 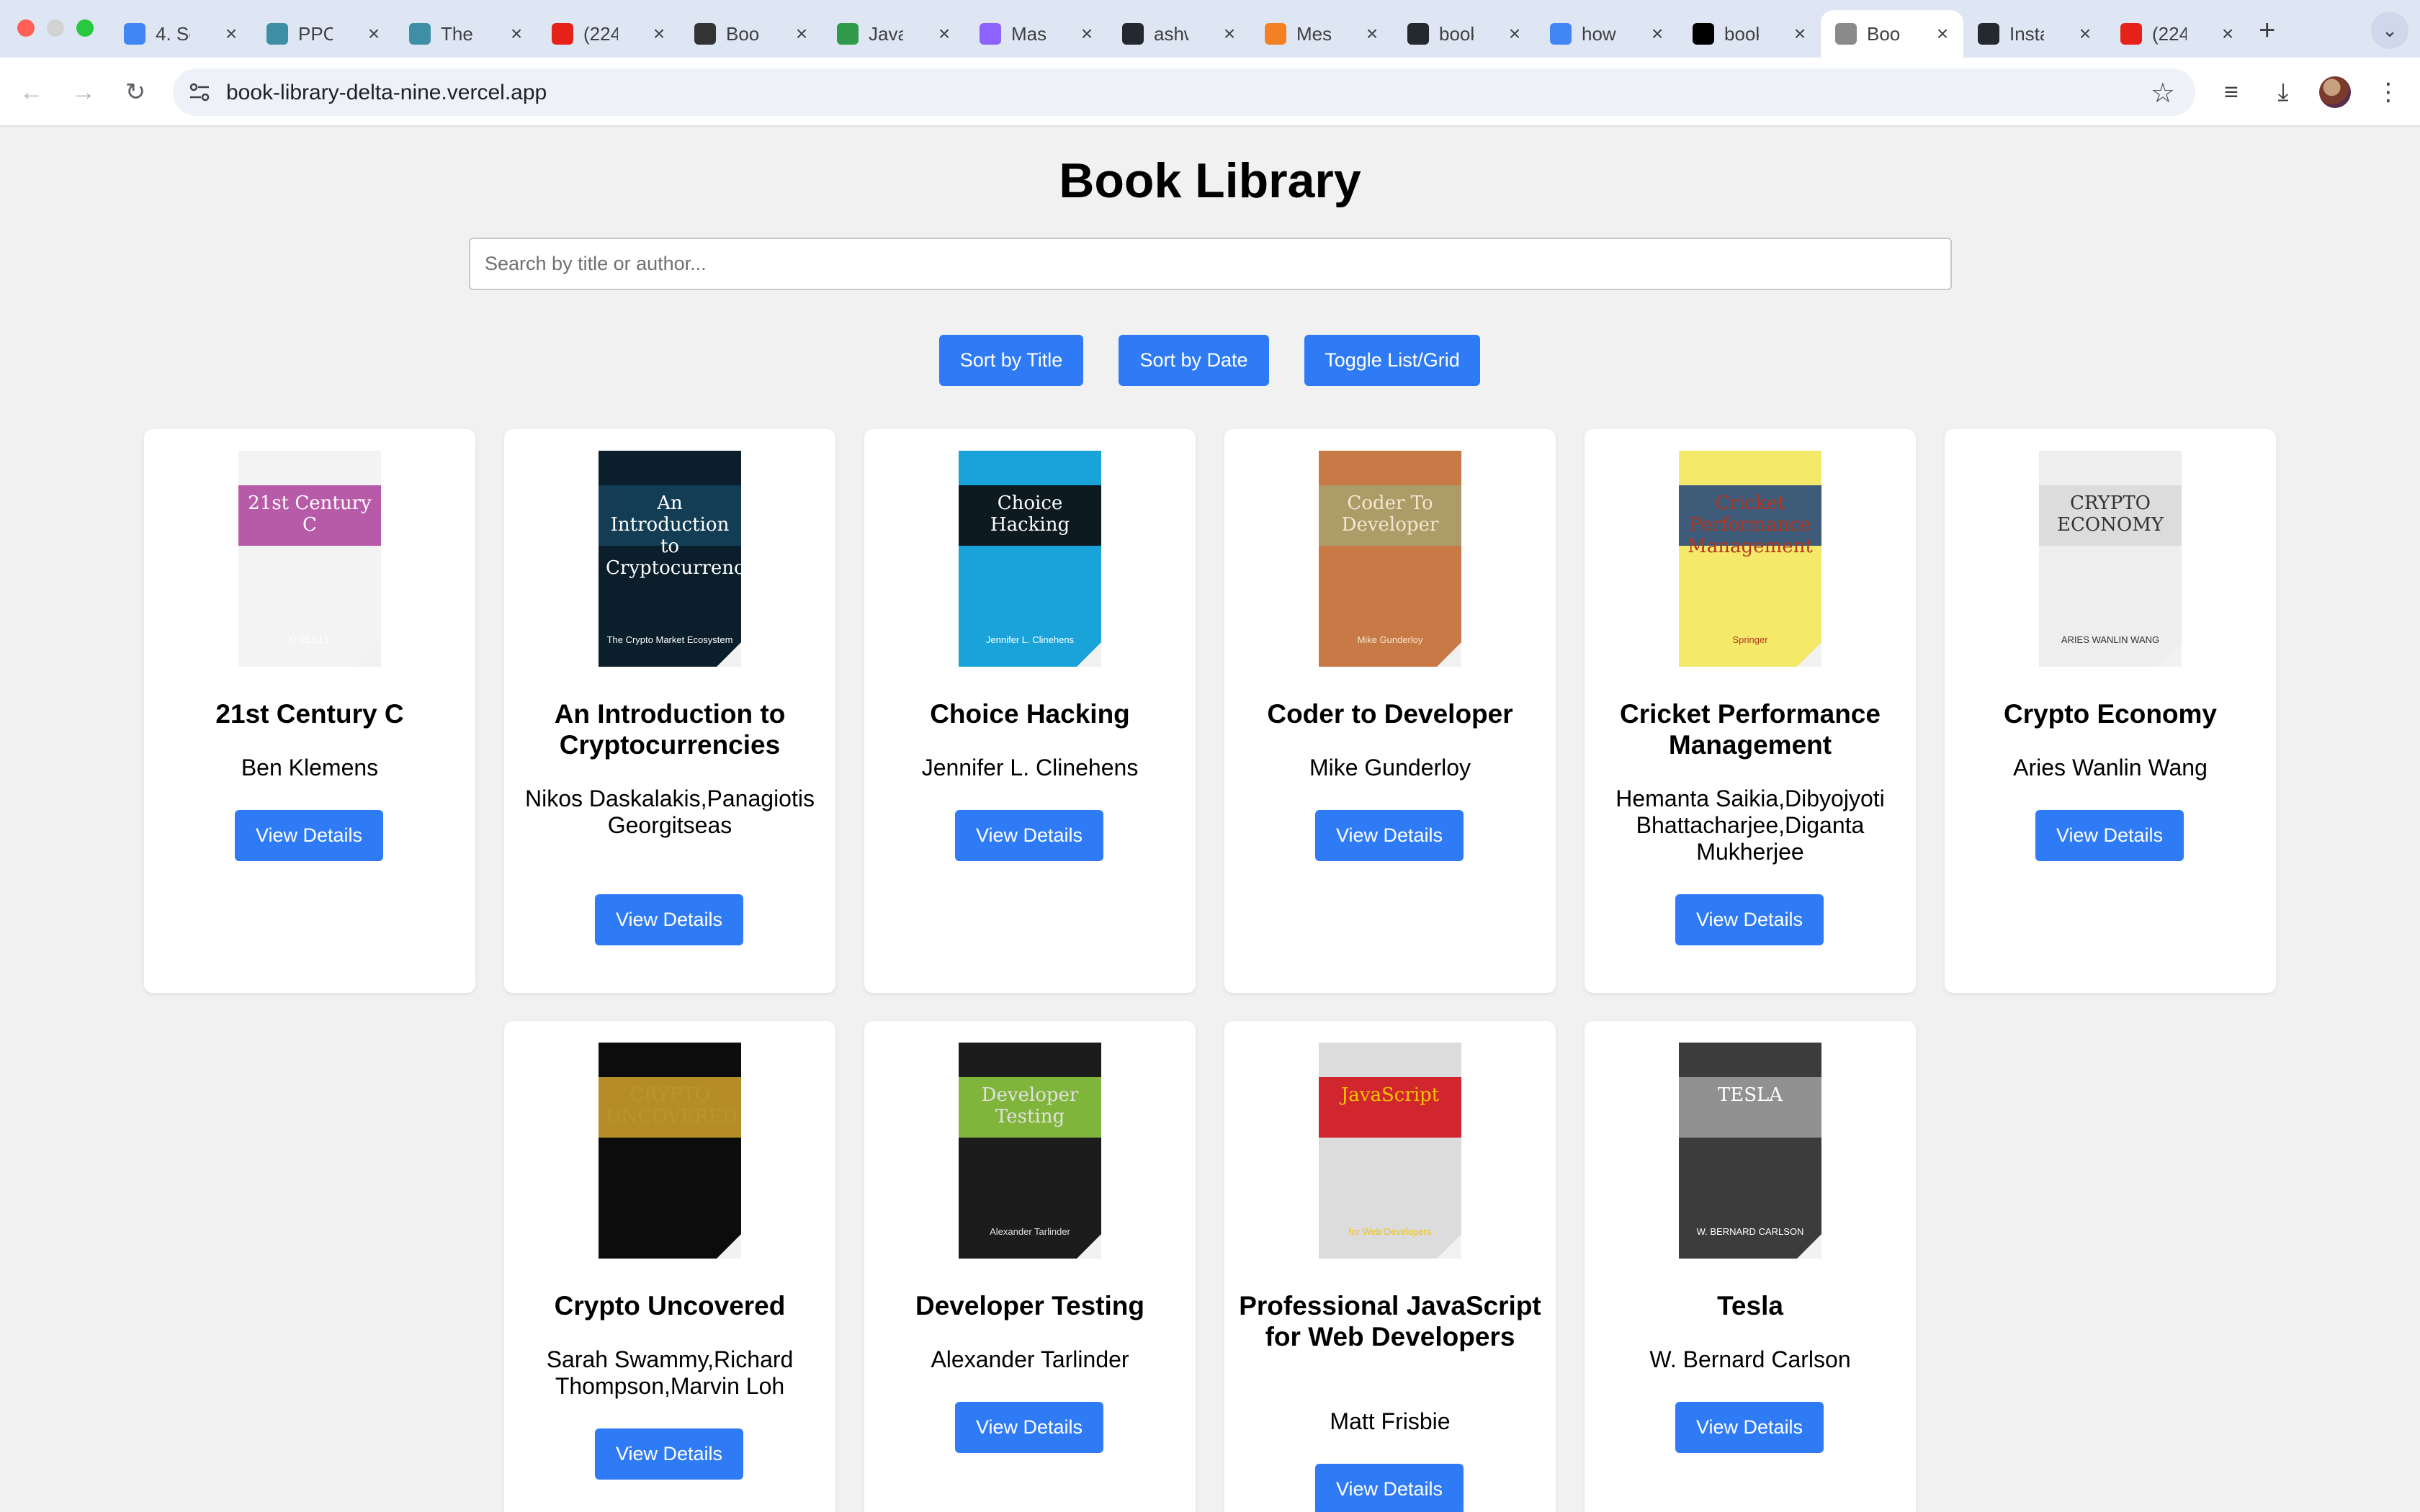 What do you see at coordinates (1703, 34) in the screenshot?
I see `vercel-icon` at bounding box center [1703, 34].